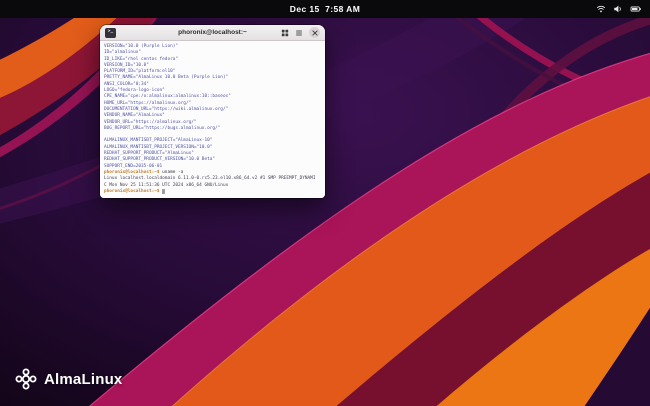 This screenshot has width=650, height=406. I want to click on terminal-text-out: PLATFORM_ID="platform:el10", so click(140, 72).